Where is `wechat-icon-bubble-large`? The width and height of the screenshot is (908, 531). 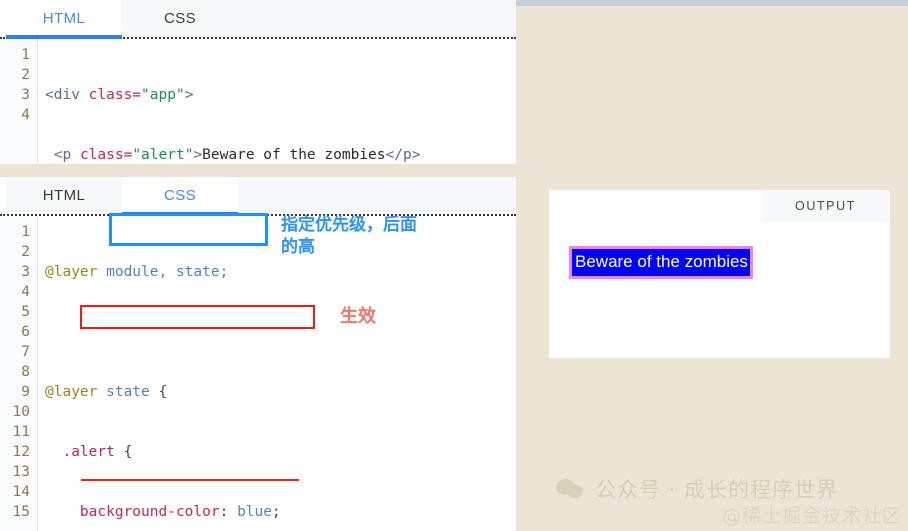
wechat-icon-bubble-large is located at coordinates (565, 487).